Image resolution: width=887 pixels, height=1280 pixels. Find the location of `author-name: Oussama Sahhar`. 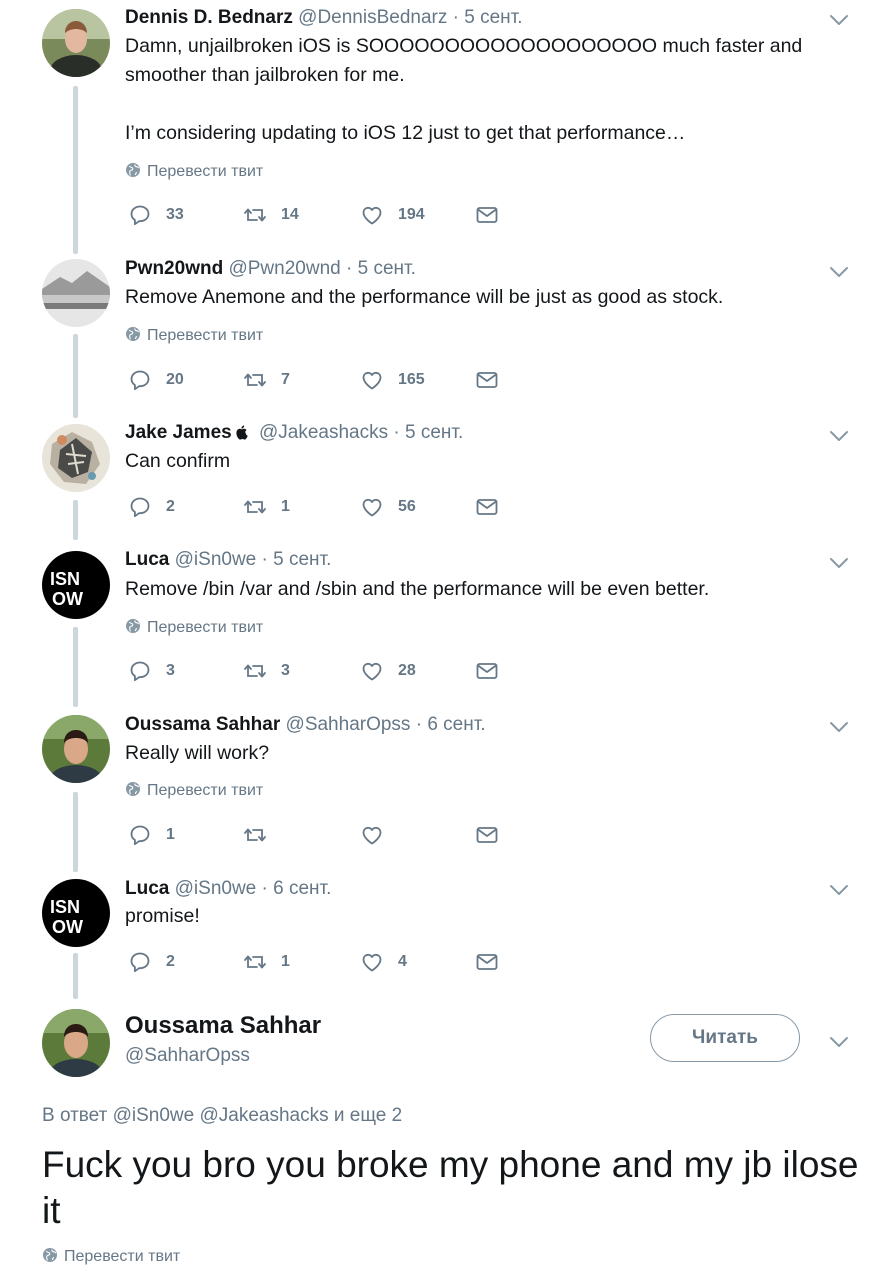

author-name: Oussama Sahhar is located at coordinates (202, 724).